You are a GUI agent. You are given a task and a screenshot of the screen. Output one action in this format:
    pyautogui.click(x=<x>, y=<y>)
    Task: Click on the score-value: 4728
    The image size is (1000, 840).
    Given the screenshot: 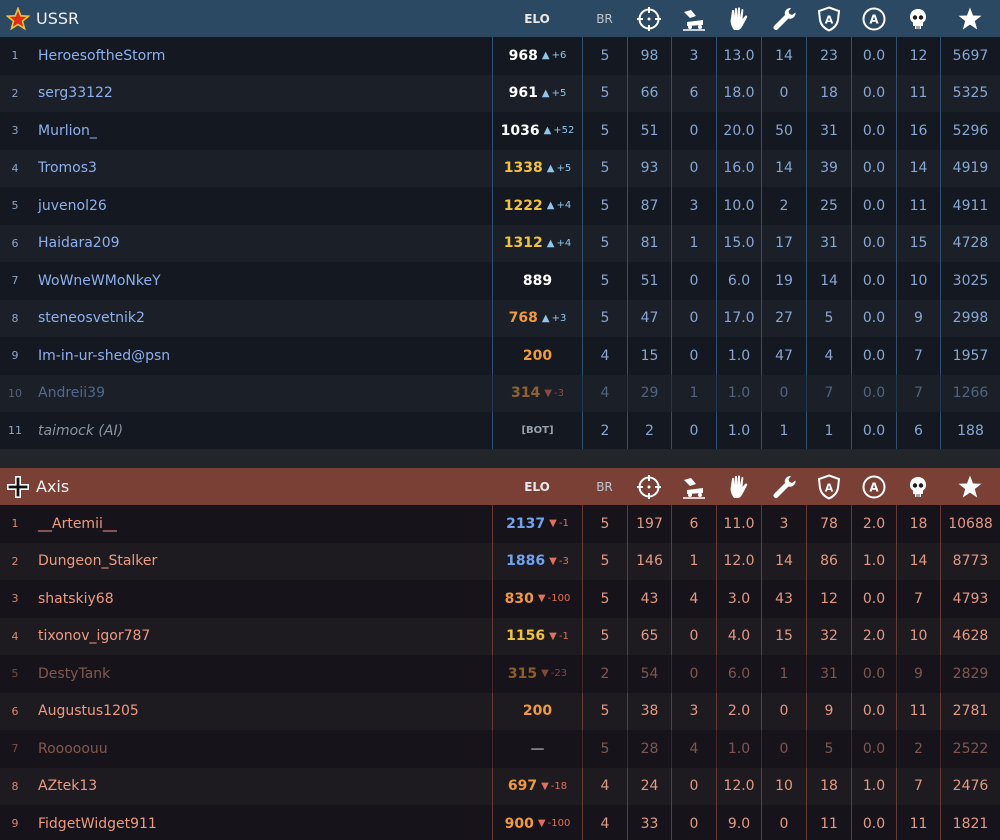 What is the action you would take?
    pyautogui.click(x=970, y=243)
    